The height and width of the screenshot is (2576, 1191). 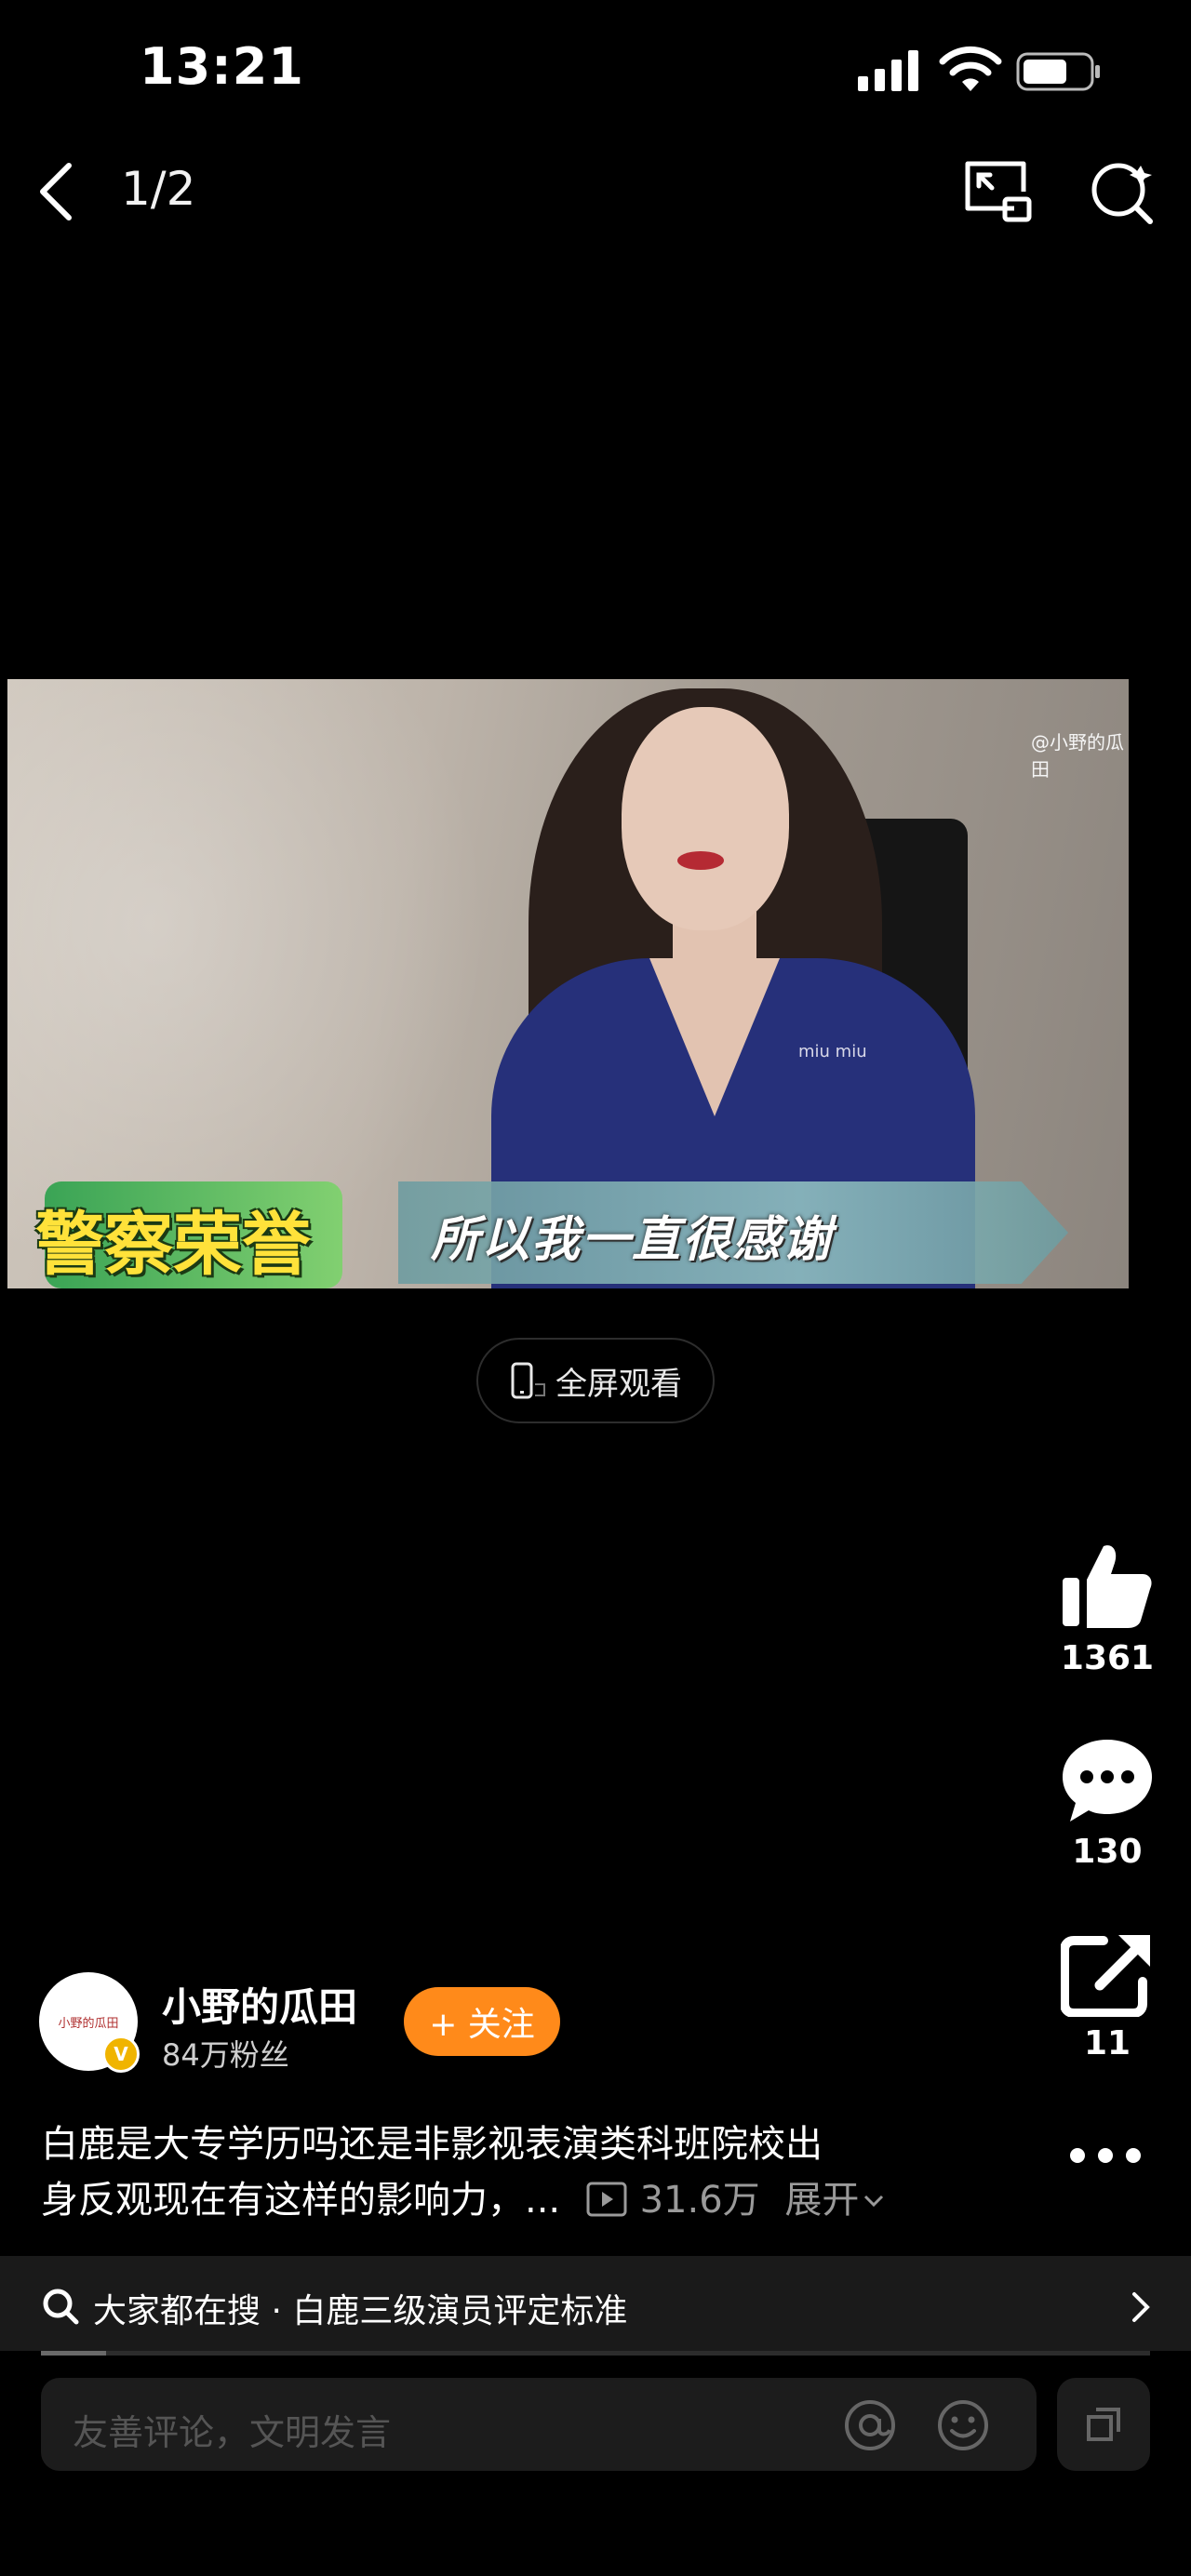 What do you see at coordinates (606, 2199) in the screenshot?
I see `play-icon` at bounding box center [606, 2199].